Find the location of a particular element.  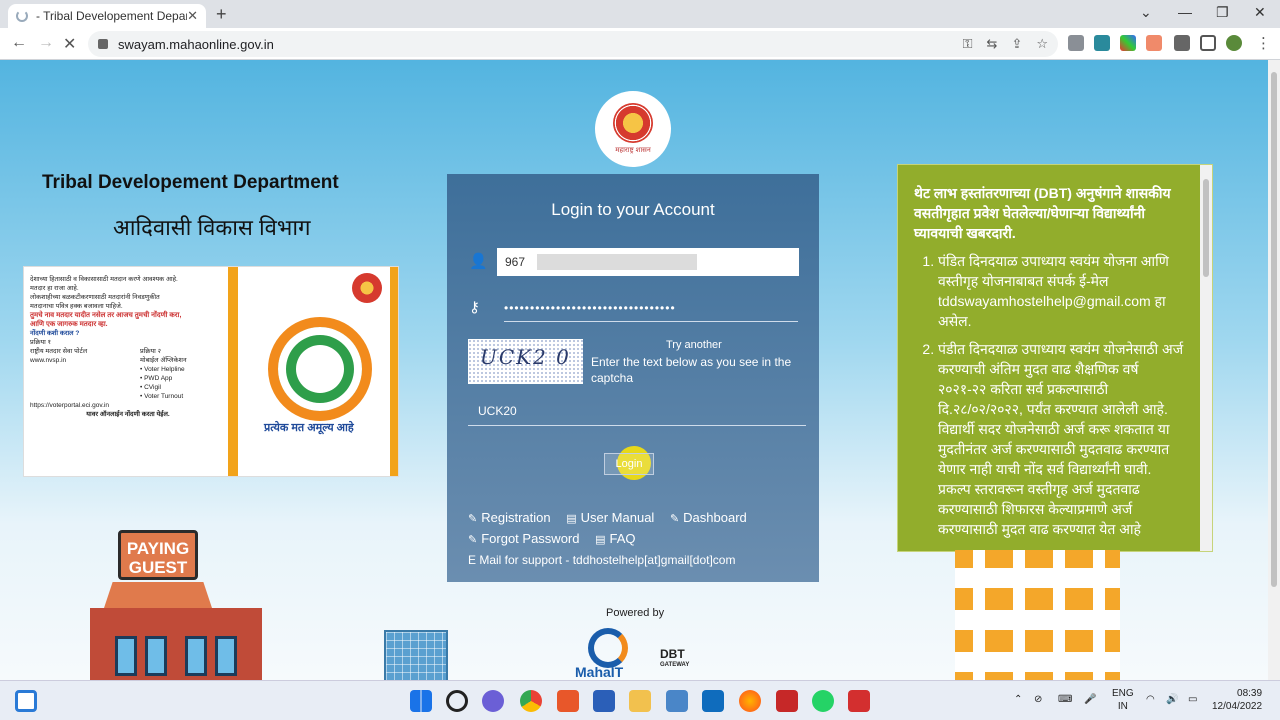

translate-icon: ⇆ is located at coordinates (992, 44).